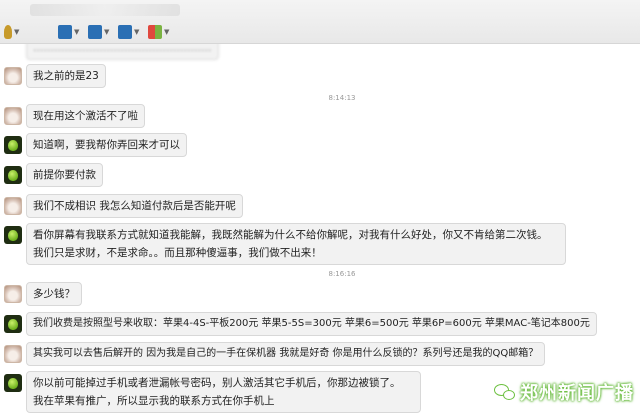  What do you see at coordinates (105, 10) in the screenshot?
I see `blurred-contact-title` at bounding box center [105, 10].